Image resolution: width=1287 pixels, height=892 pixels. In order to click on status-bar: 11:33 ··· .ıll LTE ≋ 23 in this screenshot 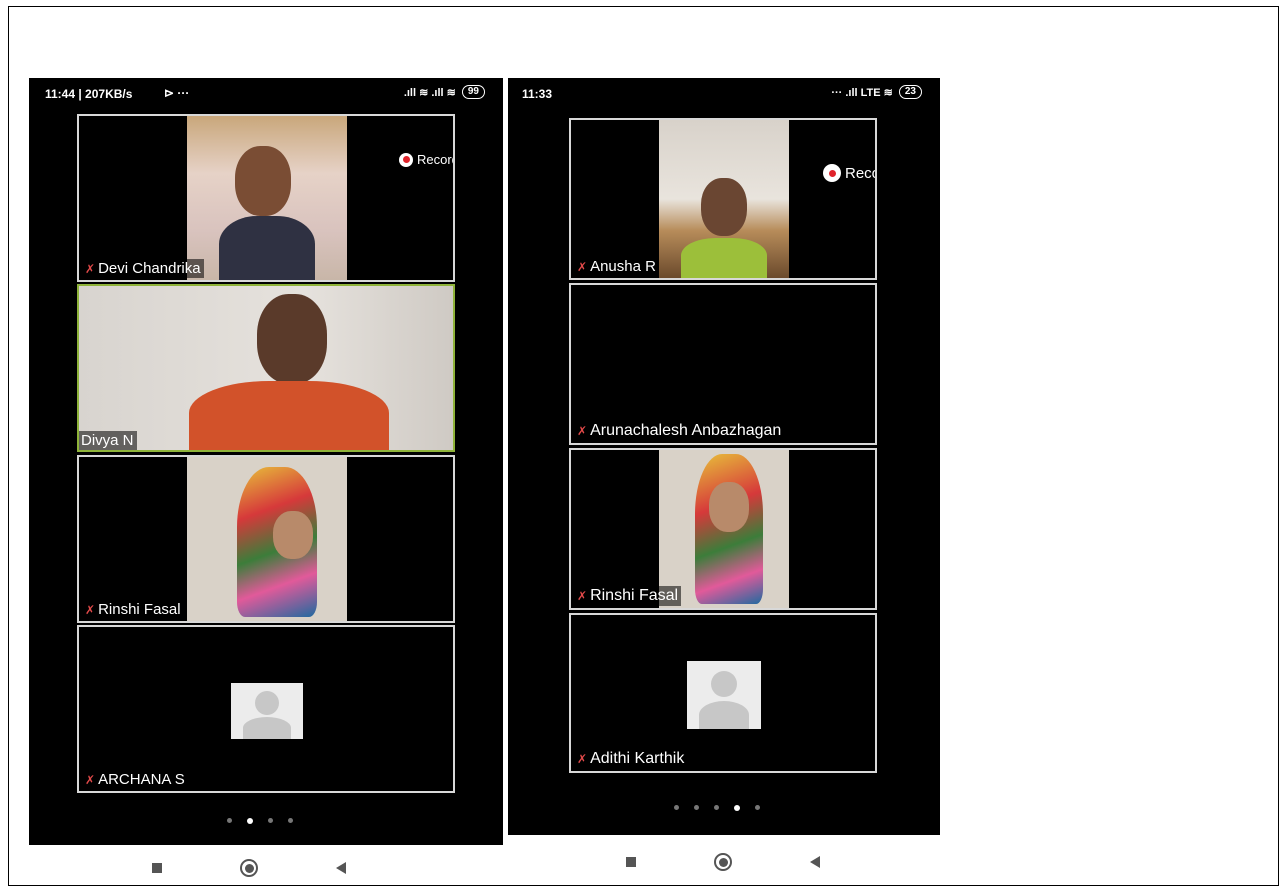, I will do `click(724, 93)`.